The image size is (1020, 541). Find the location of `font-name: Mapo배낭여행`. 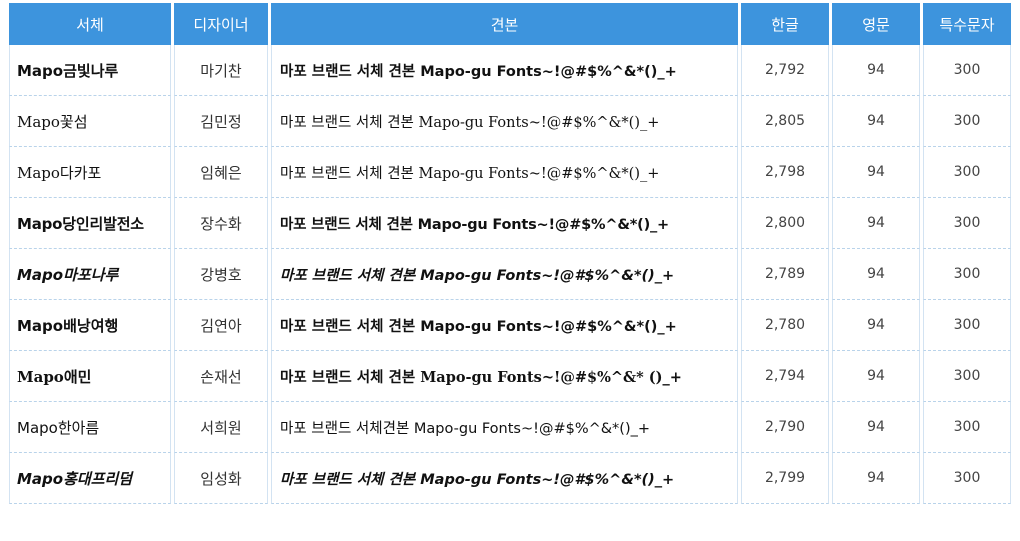

font-name: Mapo배낭여행 is located at coordinates (90, 325).